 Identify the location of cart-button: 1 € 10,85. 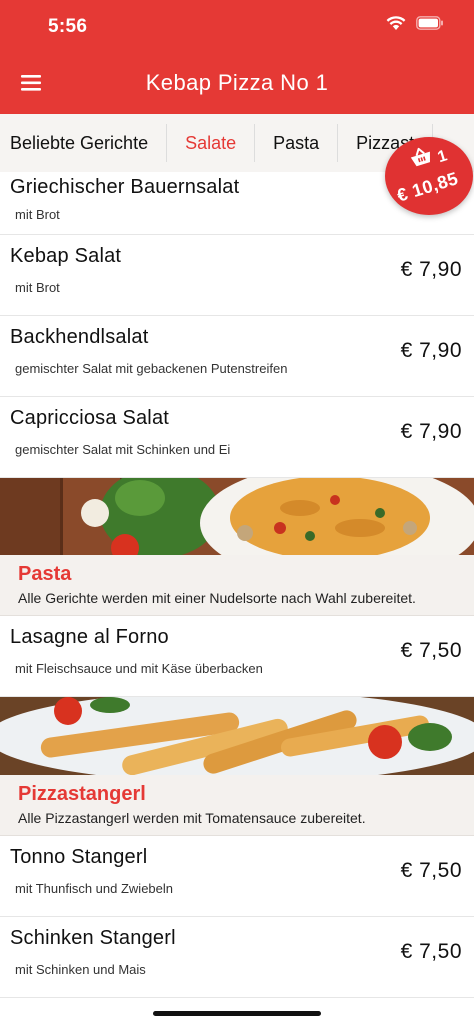
(429, 176).